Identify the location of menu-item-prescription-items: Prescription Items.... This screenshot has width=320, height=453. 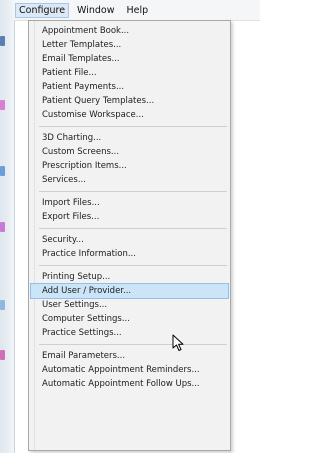
(129, 166).